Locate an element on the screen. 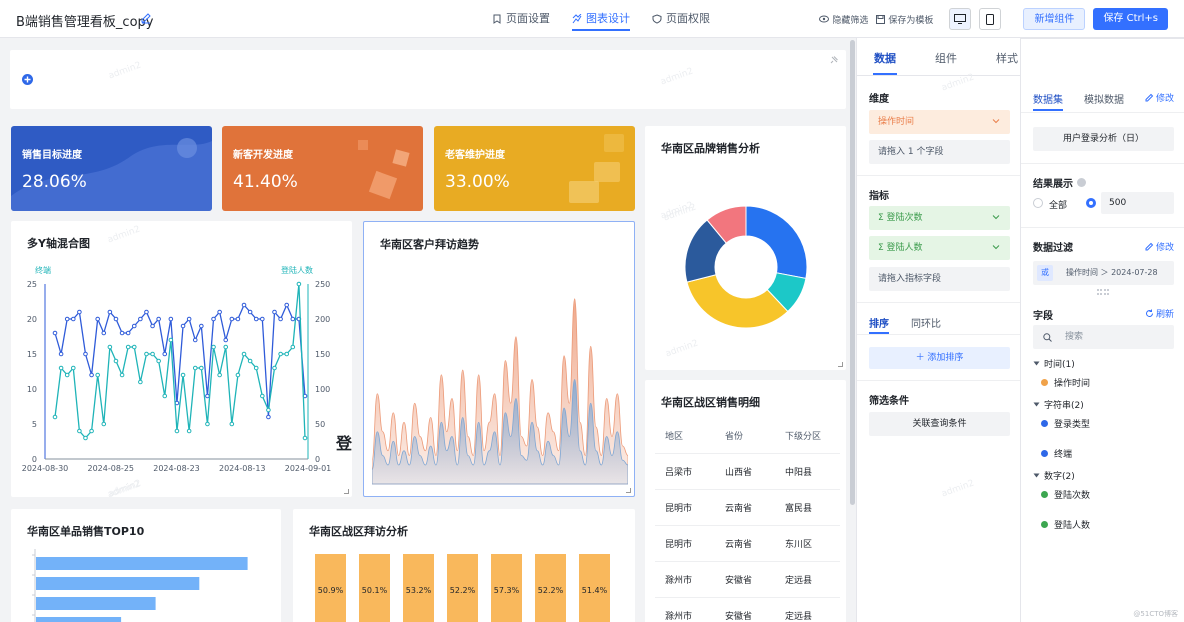  dimension-field-chip: 操作时间 is located at coordinates (939, 122).